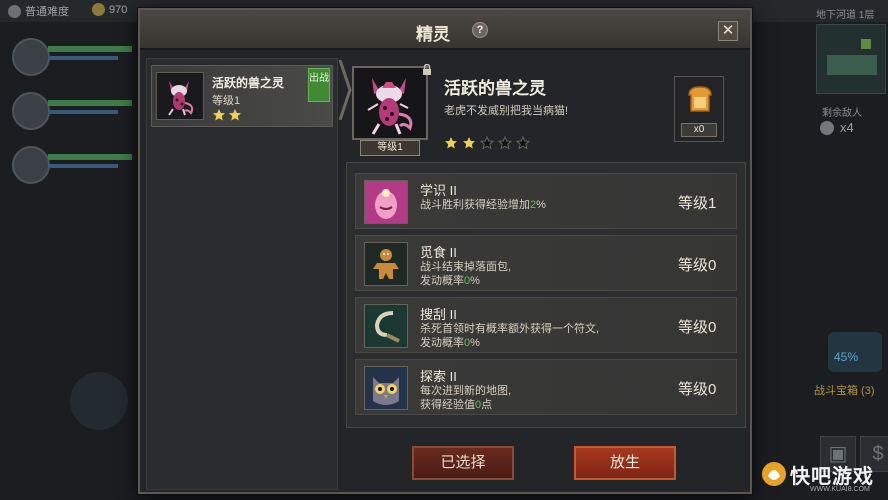 Image resolution: width=888 pixels, height=500 pixels. Describe the element at coordinates (427, 69) in the screenshot. I see `lock-icon` at that location.